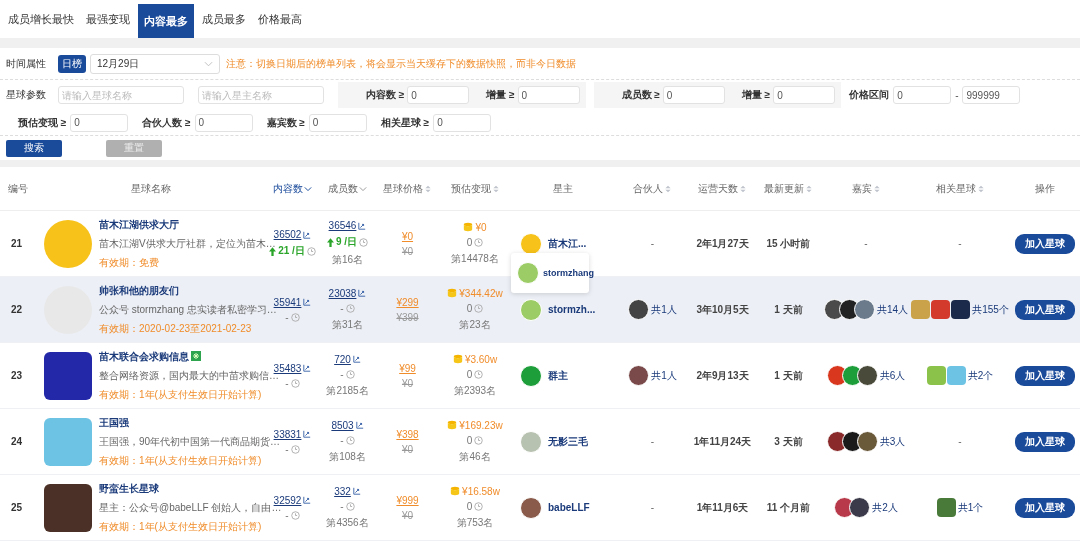  Describe the element at coordinates (861, 188) in the screenshot. I see `column-header: 嘉宾` at that location.